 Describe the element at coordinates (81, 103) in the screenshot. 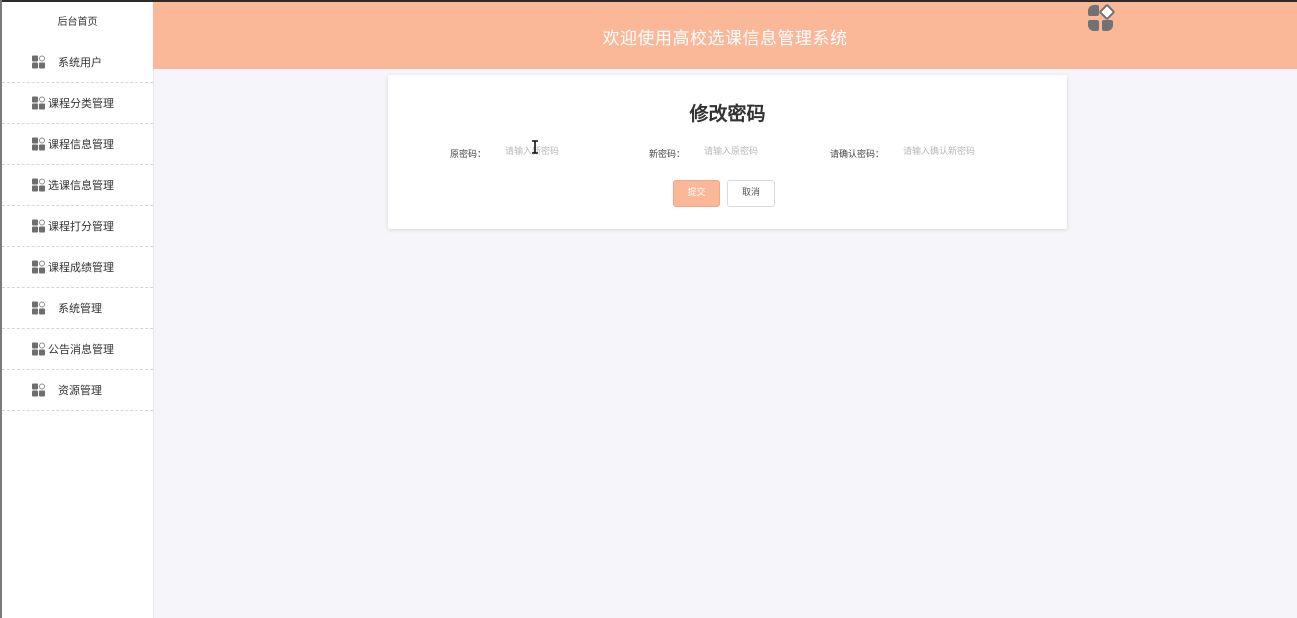

I see `sidebar-item-label: 课程分类管理` at that location.